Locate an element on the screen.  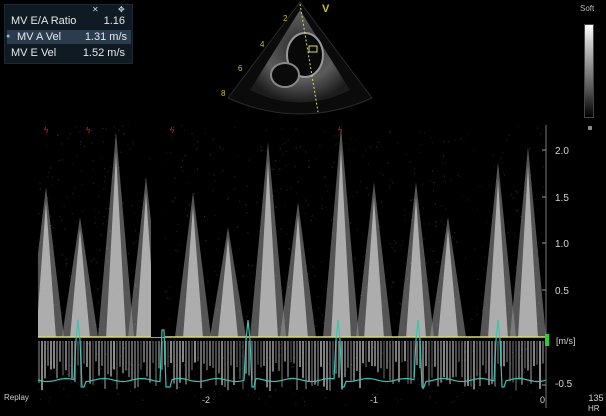
measurement-label: MV E Vel is located at coordinates (34, 53).